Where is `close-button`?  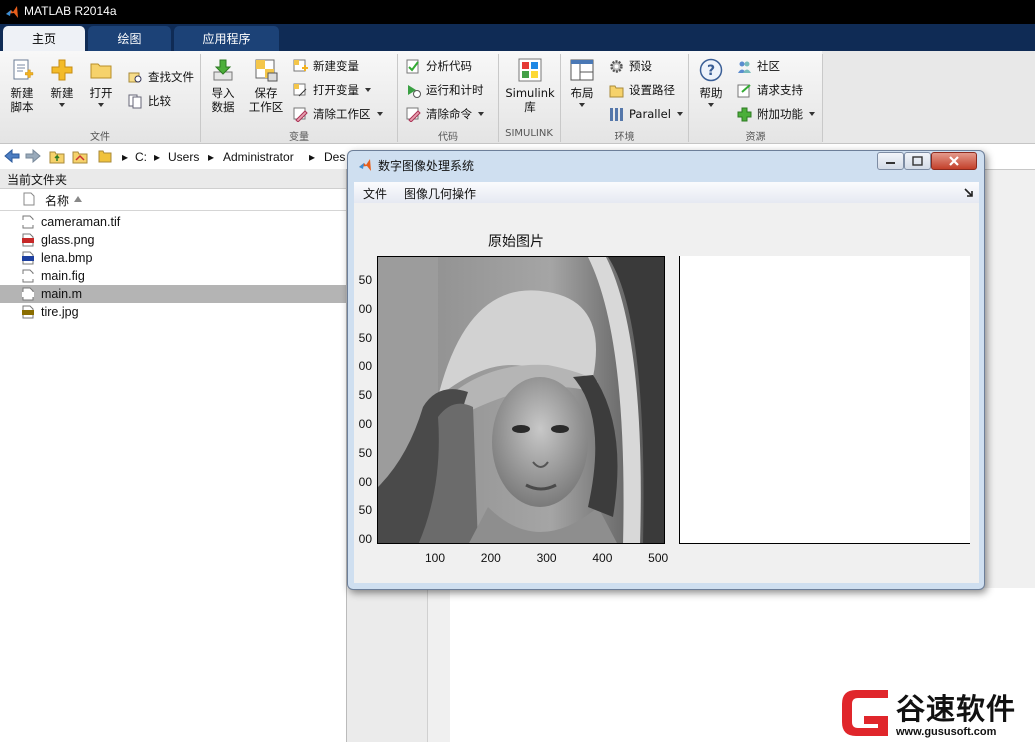 close-button is located at coordinates (954, 161).